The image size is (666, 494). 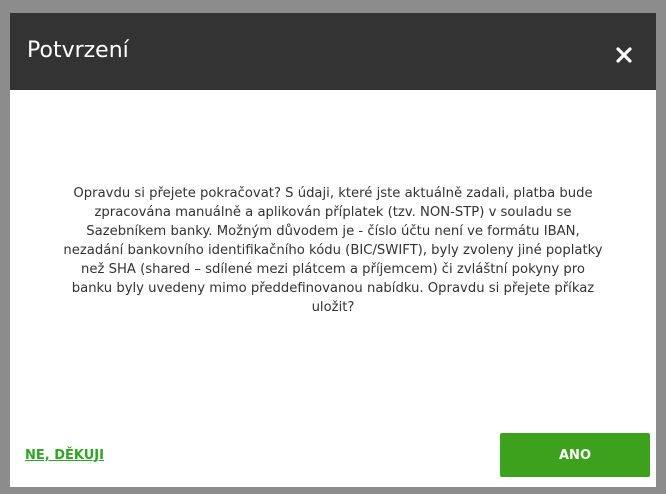 I want to click on confirm-button: ANO, so click(x=575, y=455).